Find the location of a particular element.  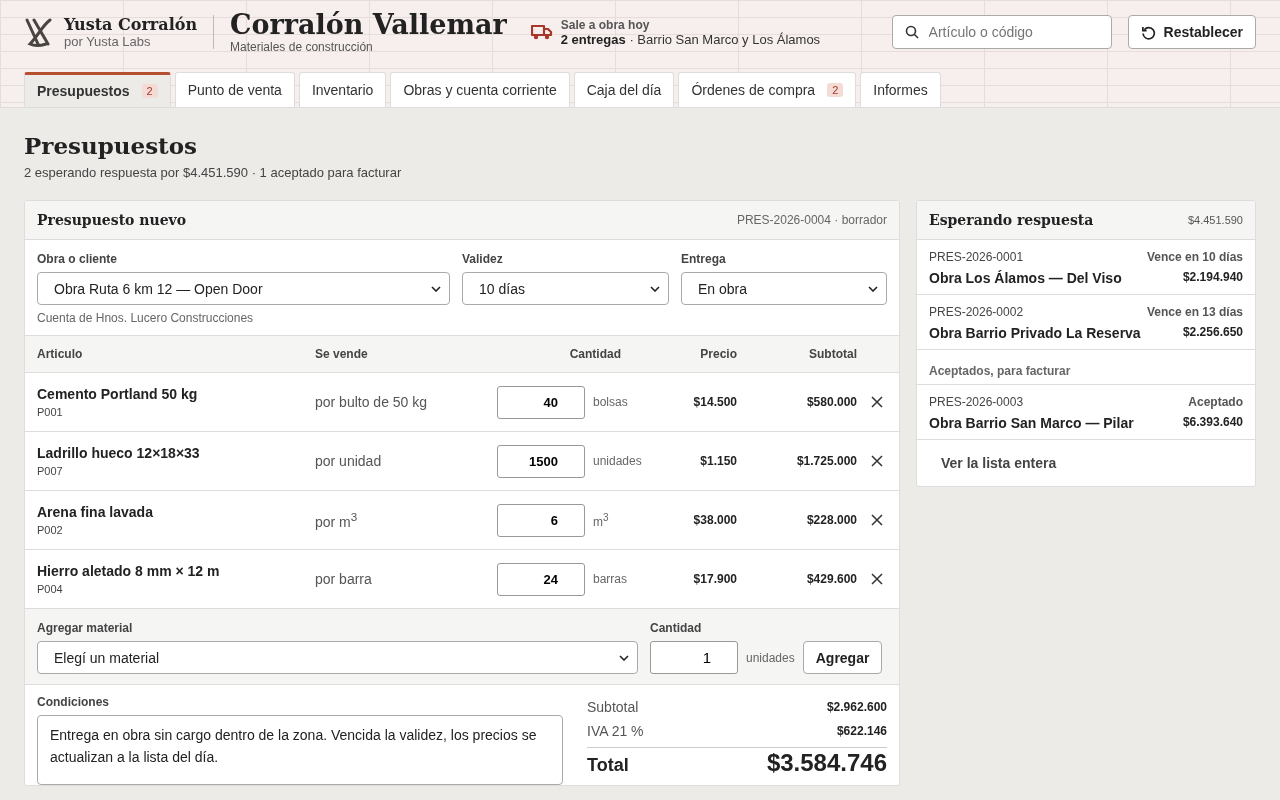

quote-code: PRES-2026-0004 · borrador is located at coordinates (811, 220).